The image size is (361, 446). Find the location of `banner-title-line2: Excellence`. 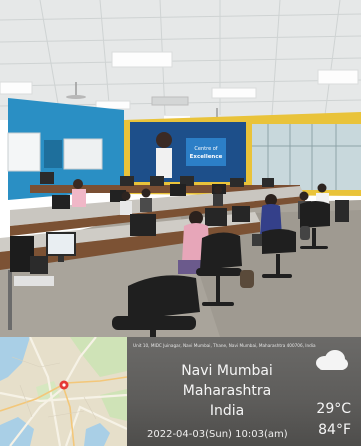

banner-title-line2: Excellence is located at coordinates (206, 157).